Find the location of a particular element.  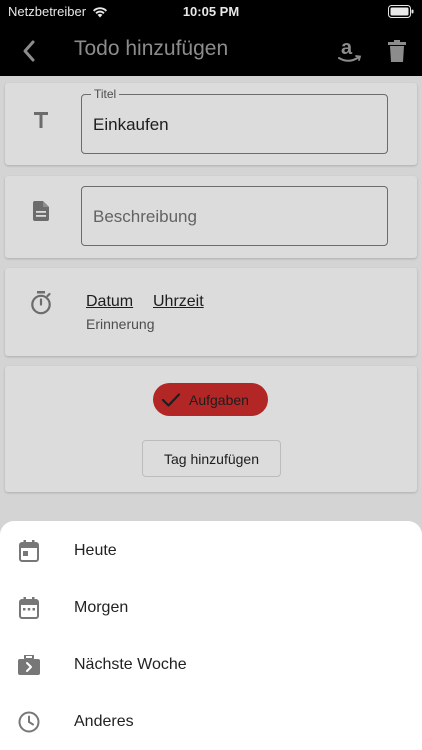

sheet-item-tomorrow: Morgen is located at coordinates (211, 607).